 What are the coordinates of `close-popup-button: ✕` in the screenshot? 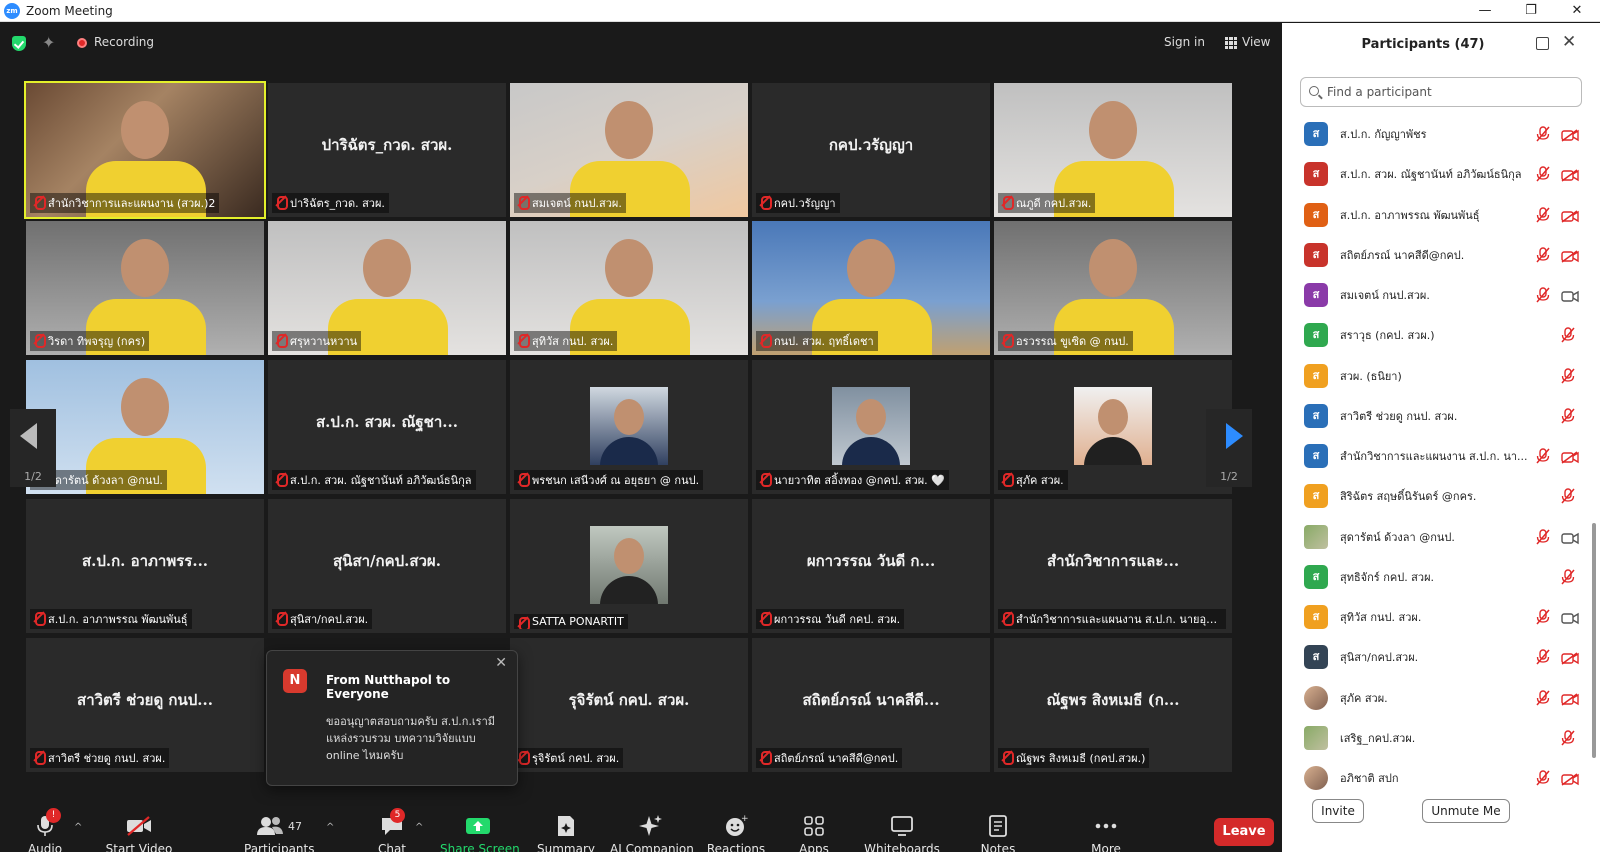 It's located at (501, 663).